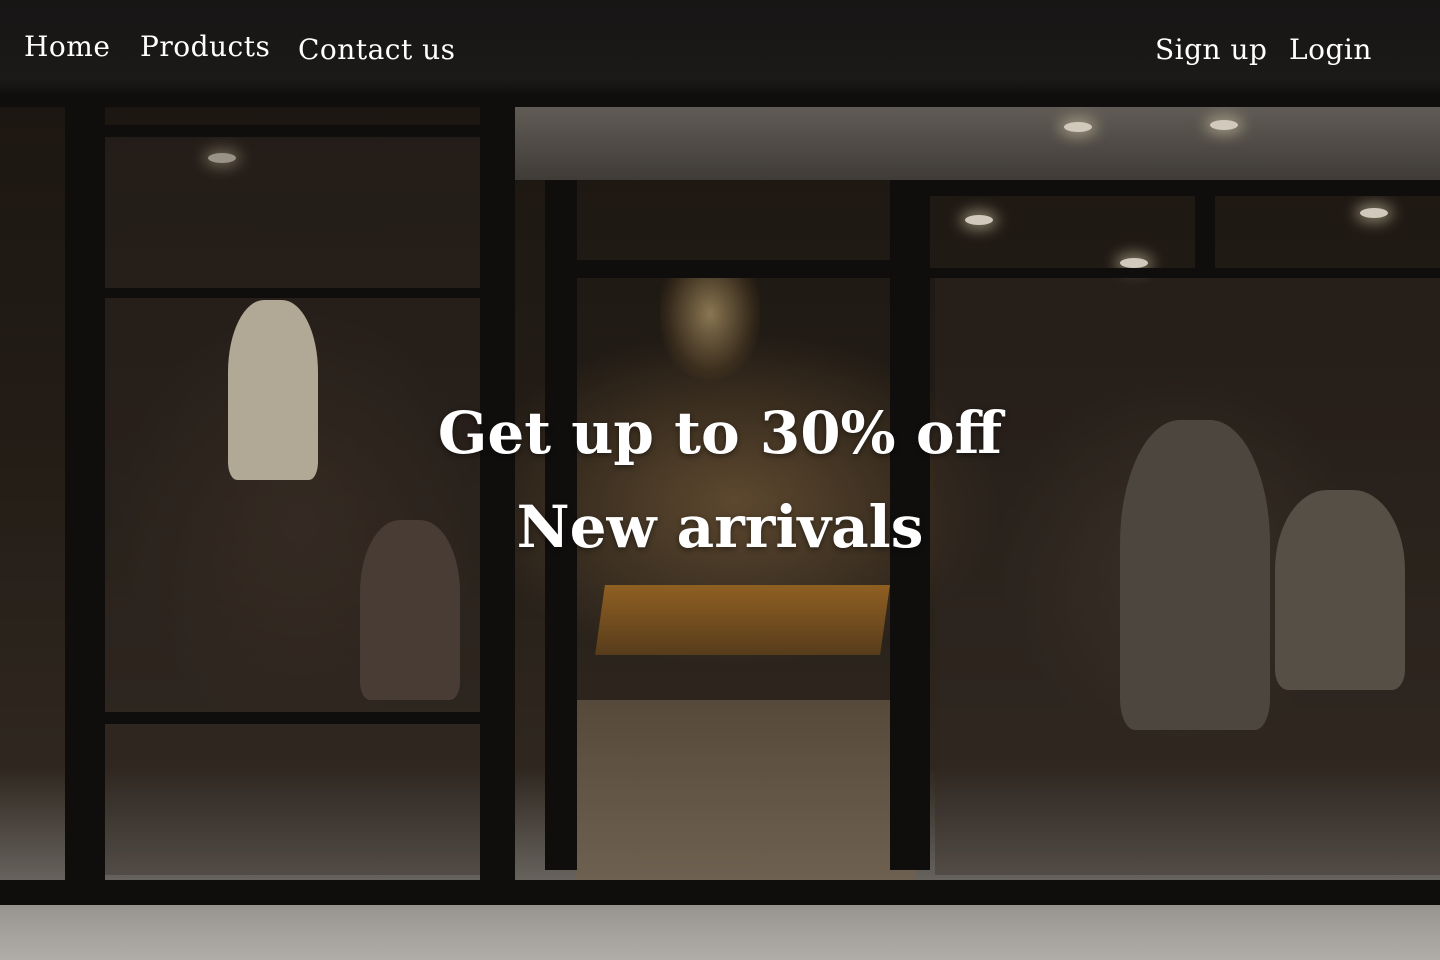  Describe the element at coordinates (720, 527) in the screenshot. I see `promo-subheadline: New arrivals` at that location.